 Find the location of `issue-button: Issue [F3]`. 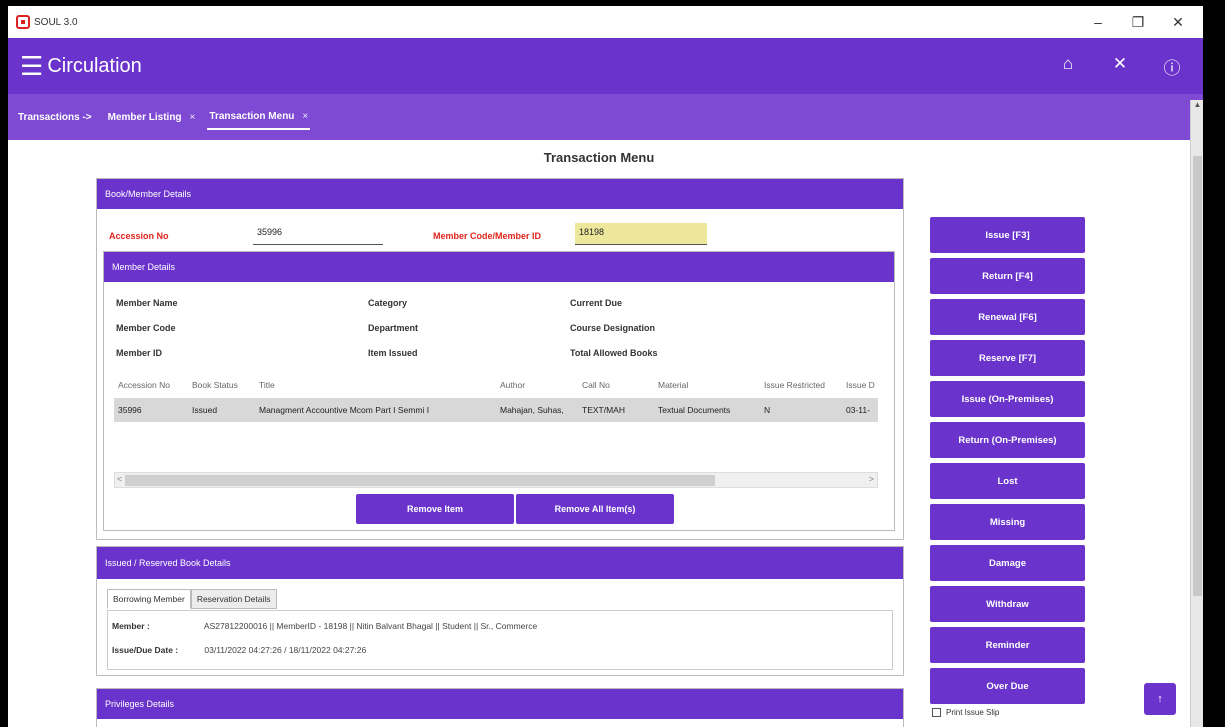

issue-button: Issue [F3] is located at coordinates (1007, 235).